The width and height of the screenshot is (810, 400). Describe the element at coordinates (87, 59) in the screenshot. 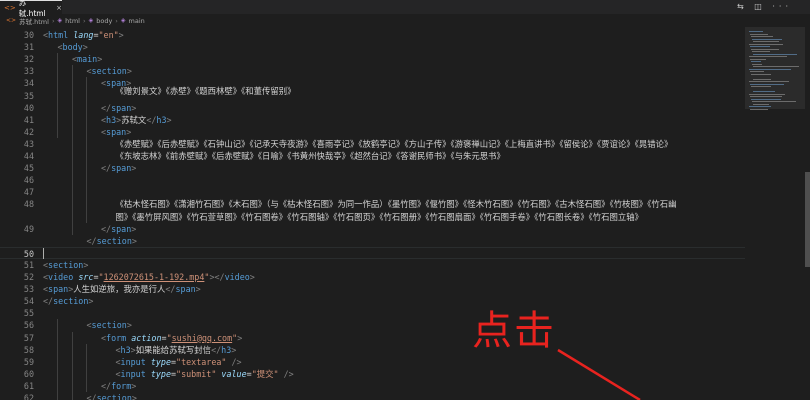

I see `code-text: <main>` at that location.